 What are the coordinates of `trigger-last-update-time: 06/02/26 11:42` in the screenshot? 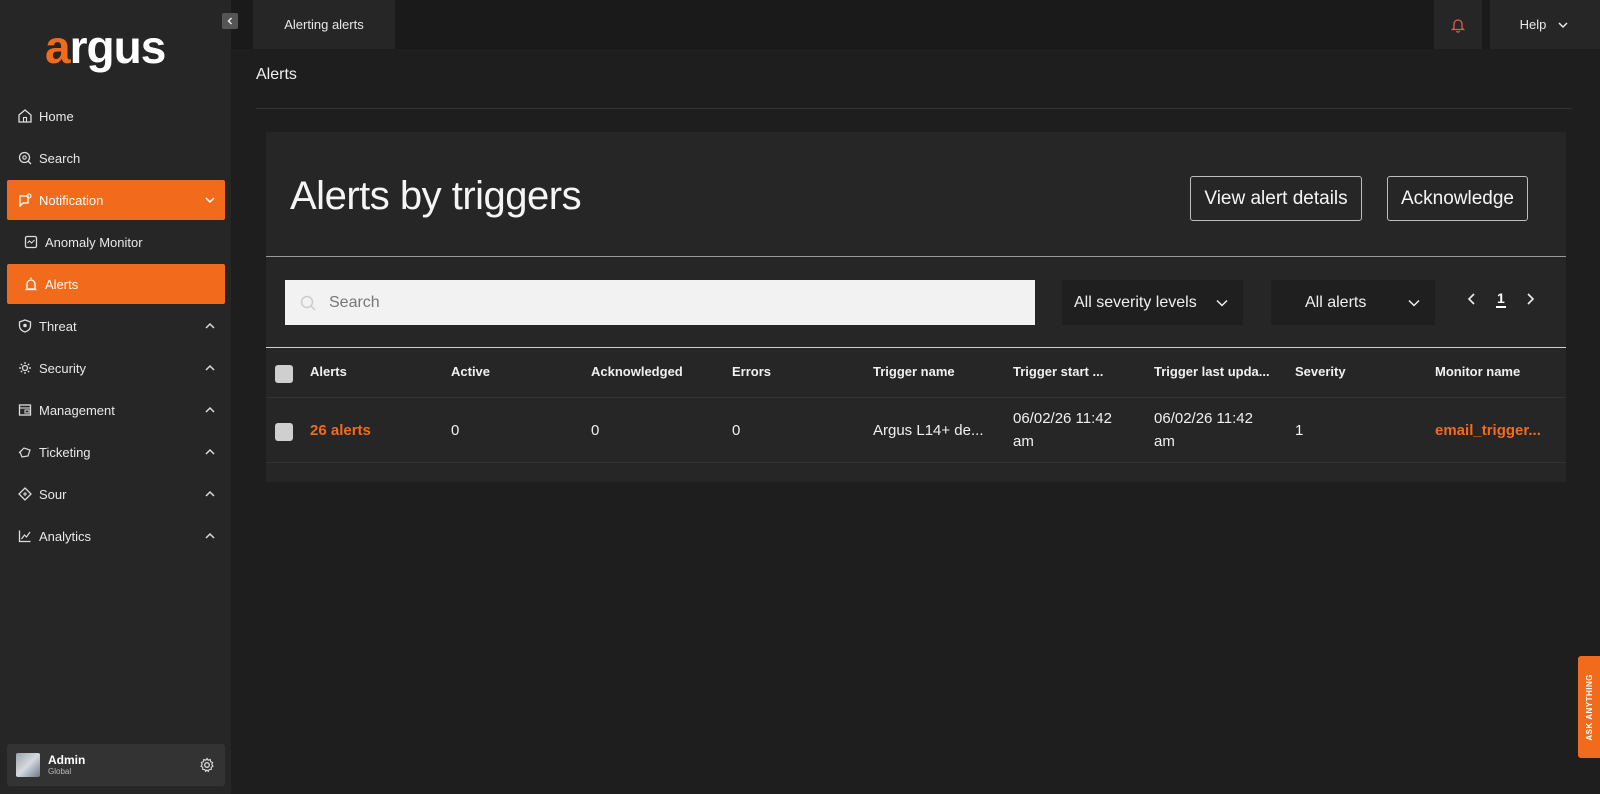 It's located at (1203, 418).